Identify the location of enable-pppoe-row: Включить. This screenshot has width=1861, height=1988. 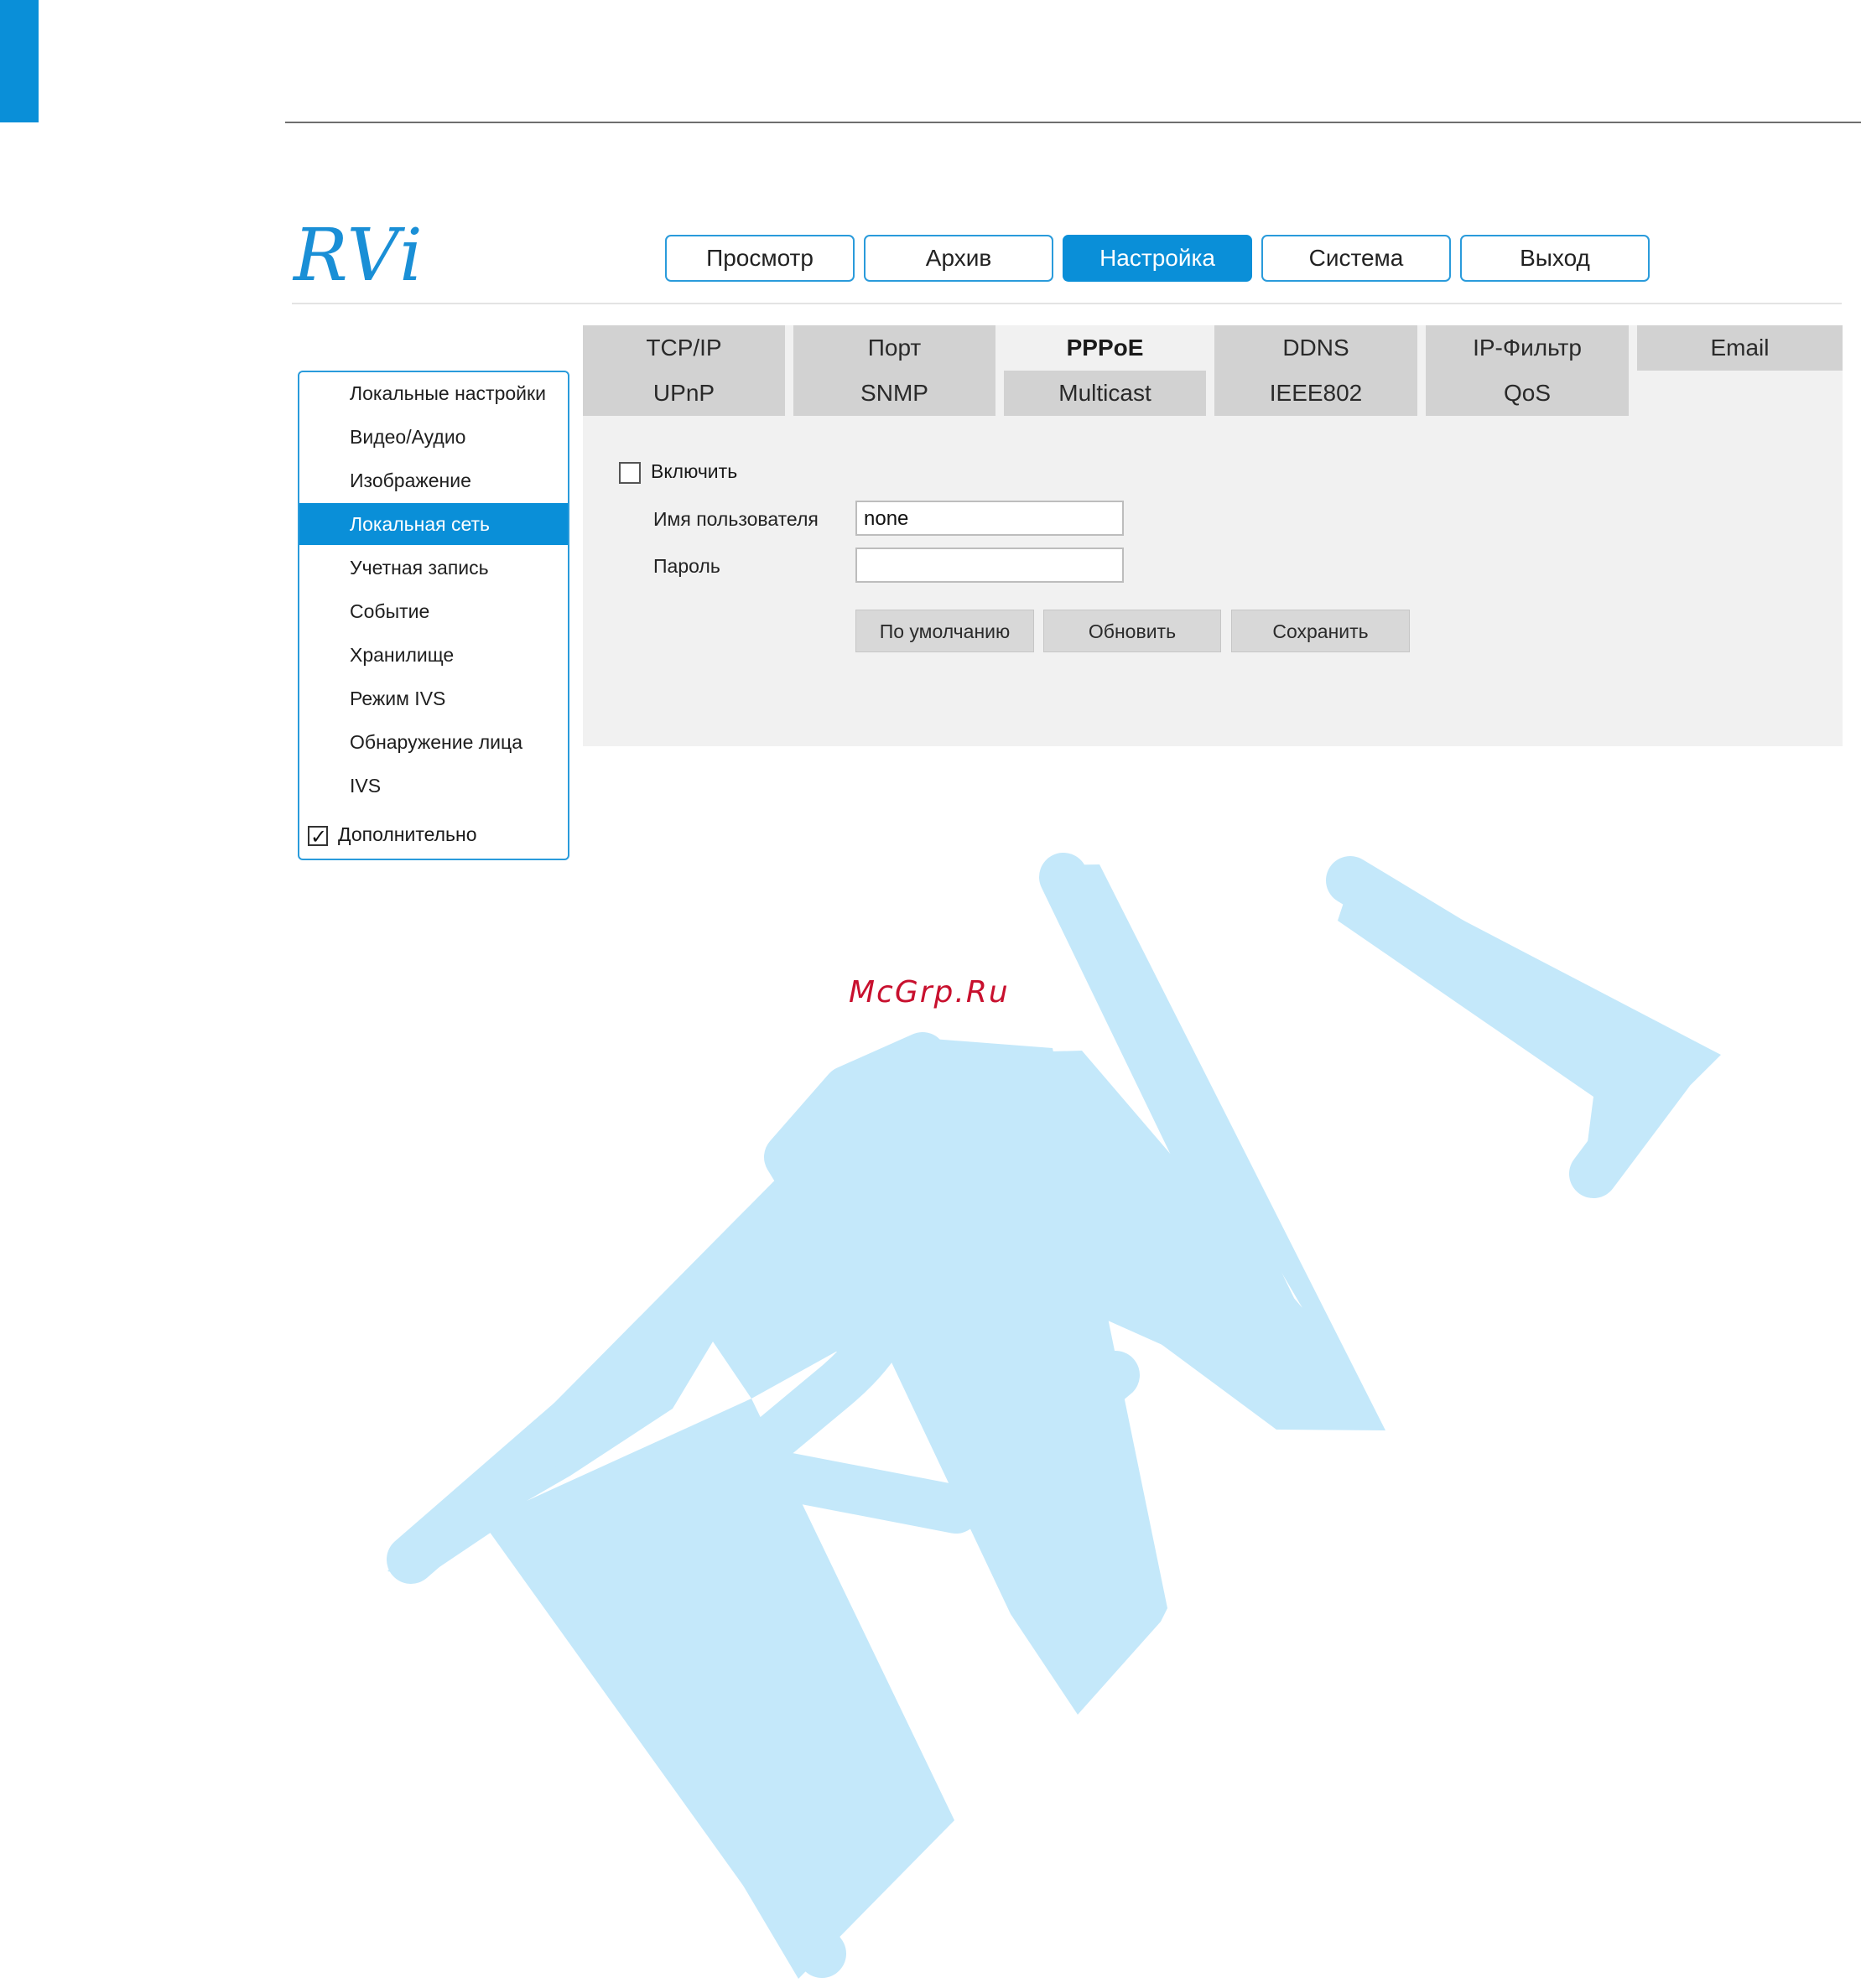
(678, 471).